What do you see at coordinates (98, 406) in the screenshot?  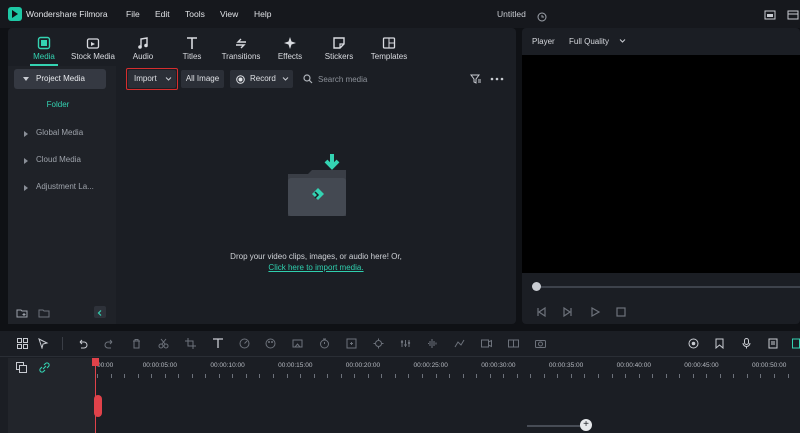 I see `playhead-grip` at bounding box center [98, 406].